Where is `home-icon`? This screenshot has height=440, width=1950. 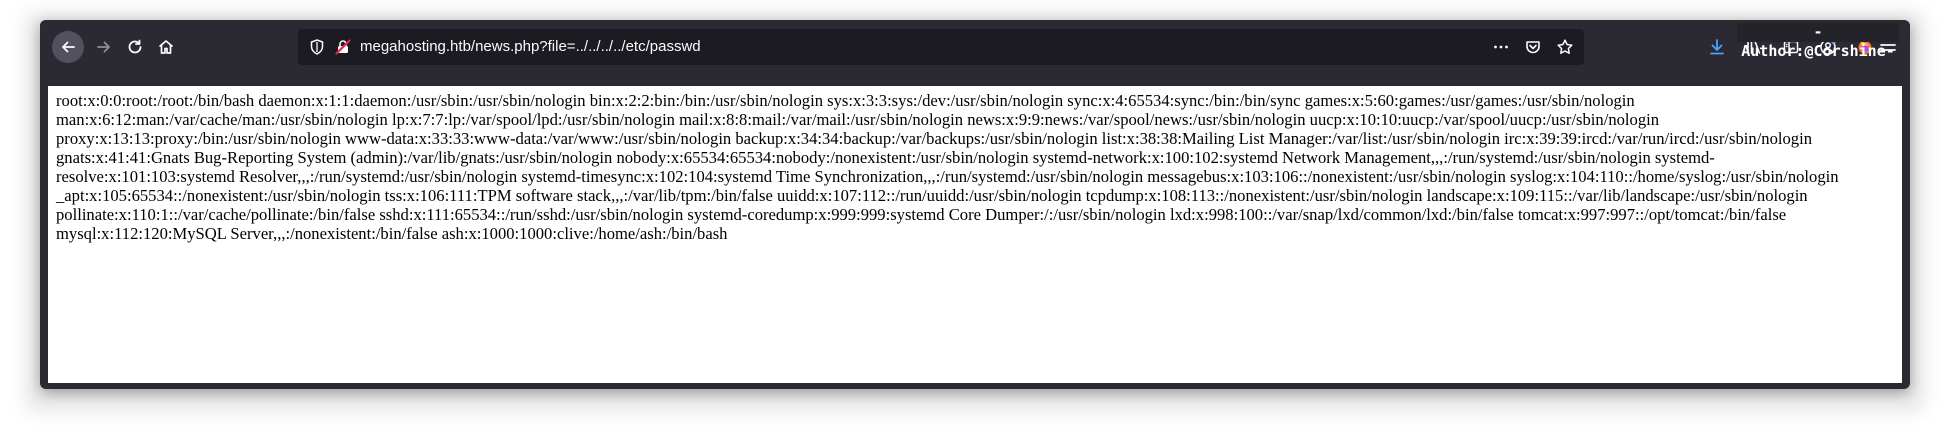 home-icon is located at coordinates (166, 47).